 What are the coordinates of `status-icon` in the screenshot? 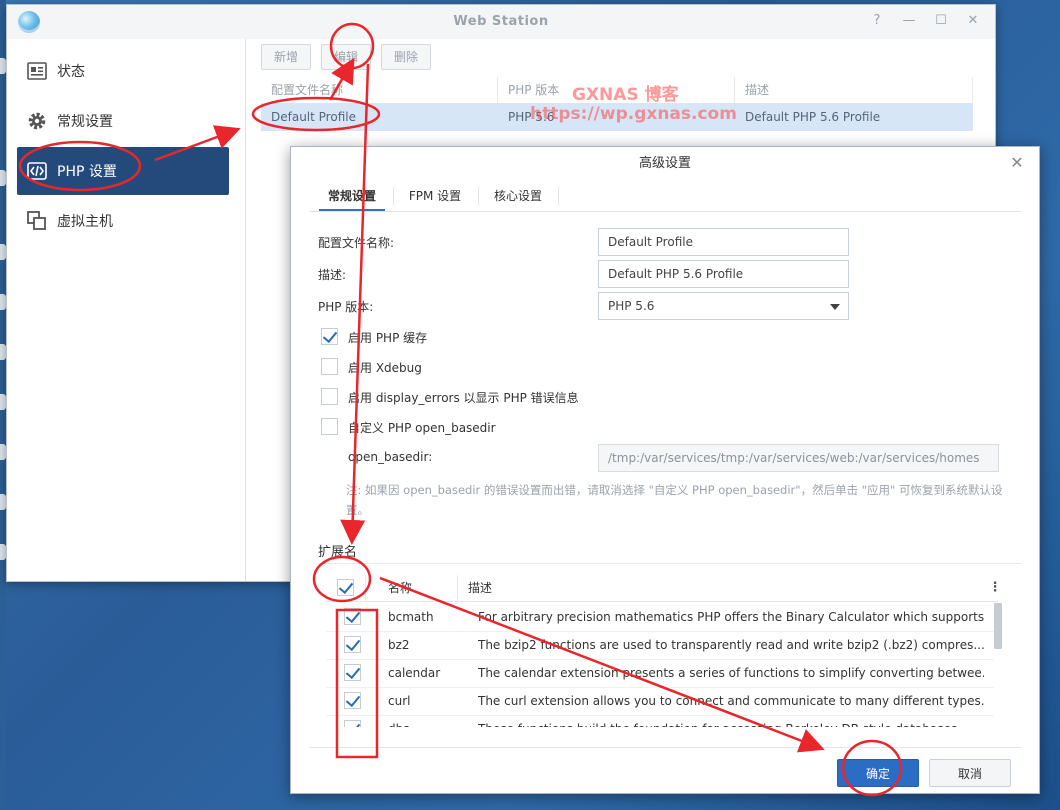 It's located at (37, 71).